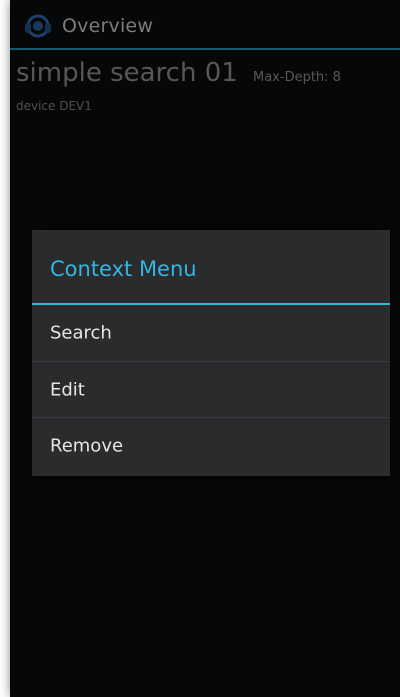  I want to click on menu-item-edit: Edit, so click(211, 389).